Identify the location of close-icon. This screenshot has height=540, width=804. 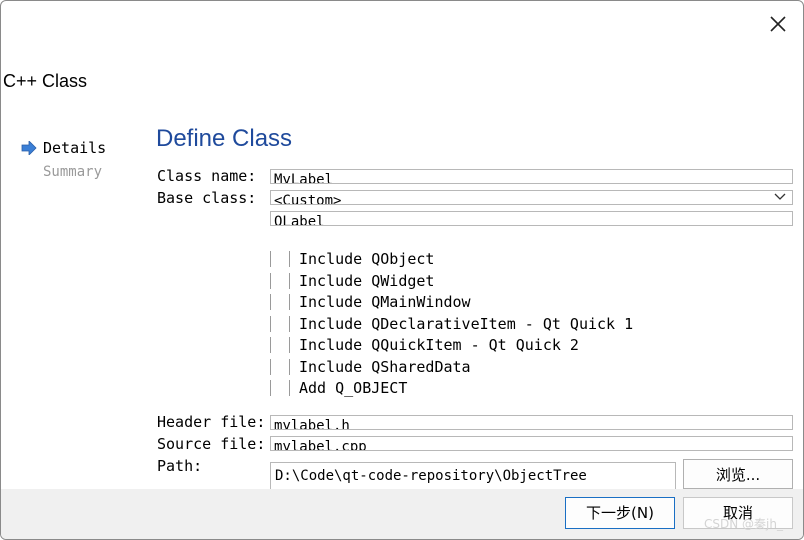
(778, 24).